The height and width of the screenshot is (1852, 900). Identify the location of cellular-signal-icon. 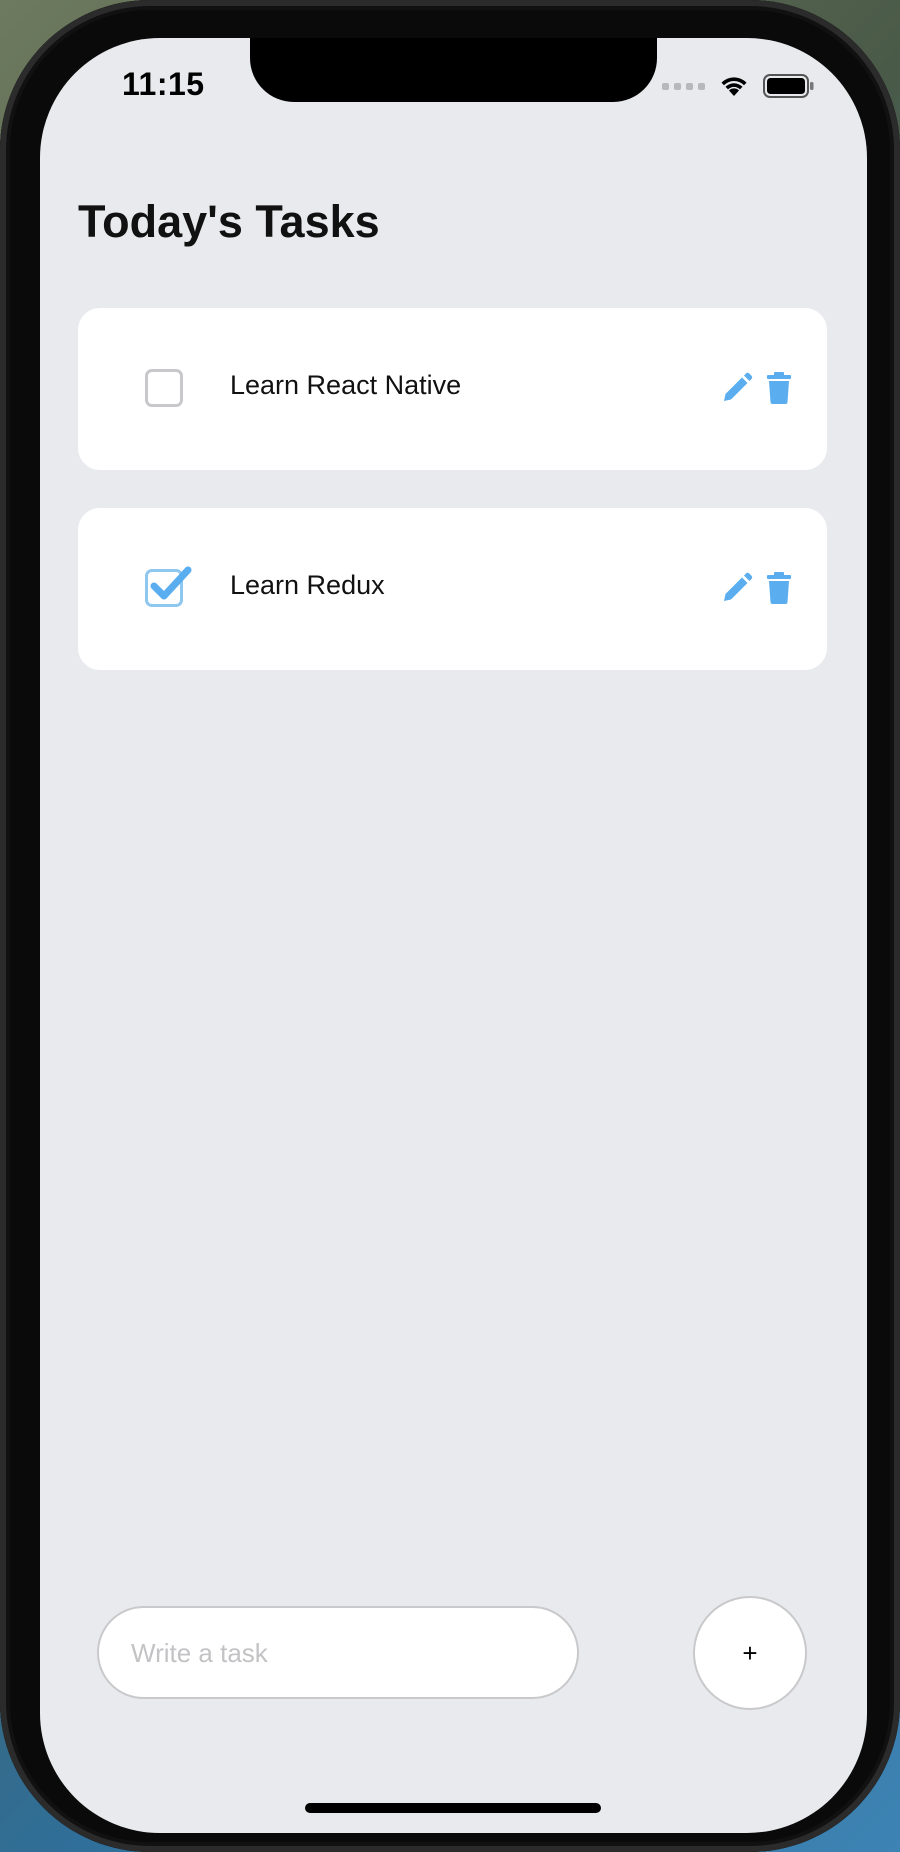
(683, 86).